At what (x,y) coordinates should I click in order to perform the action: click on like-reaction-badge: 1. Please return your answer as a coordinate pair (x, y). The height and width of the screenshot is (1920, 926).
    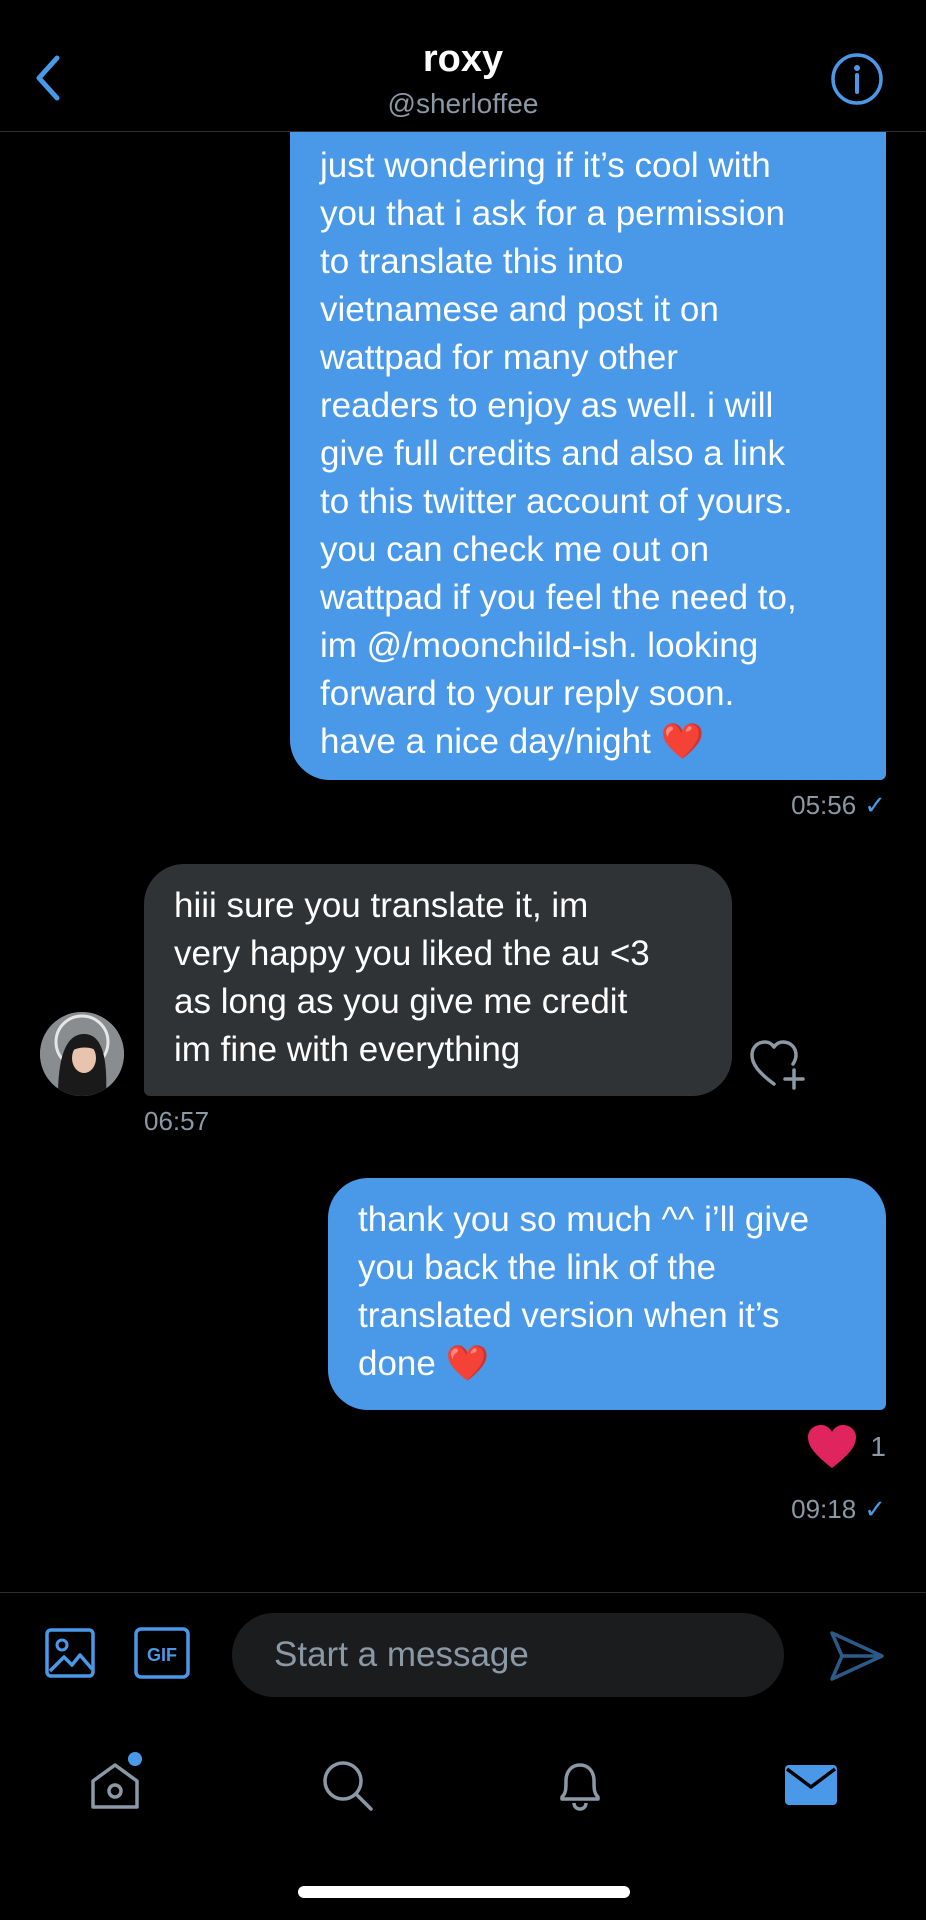
    Looking at the image, I should click on (846, 1447).